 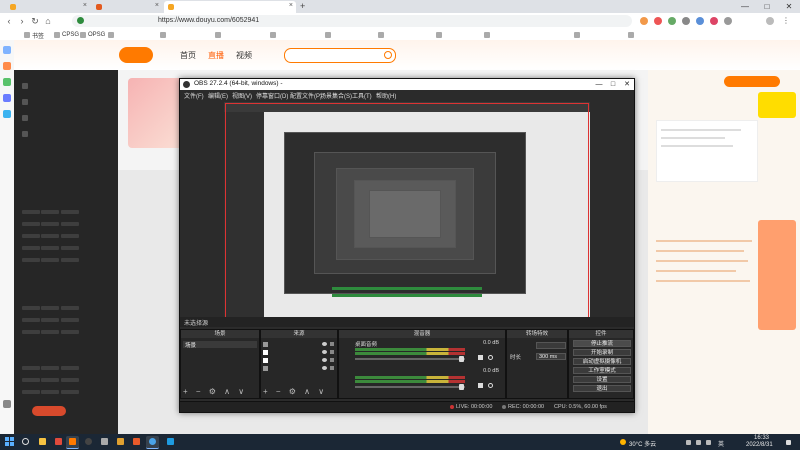 I want to click on reload-icon: ↻, so click(x=35, y=21).